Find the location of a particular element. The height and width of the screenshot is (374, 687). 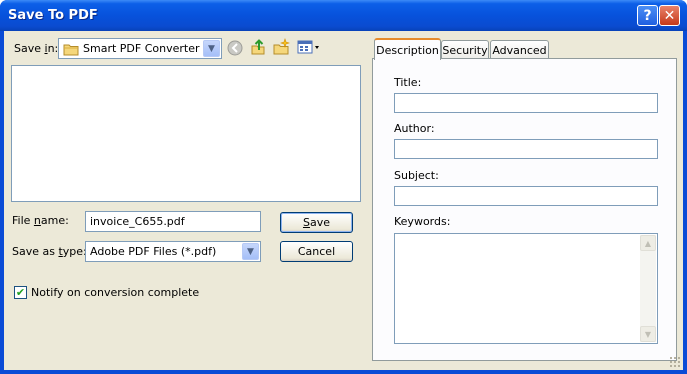

tab-description-label: Description is located at coordinates (407, 50).